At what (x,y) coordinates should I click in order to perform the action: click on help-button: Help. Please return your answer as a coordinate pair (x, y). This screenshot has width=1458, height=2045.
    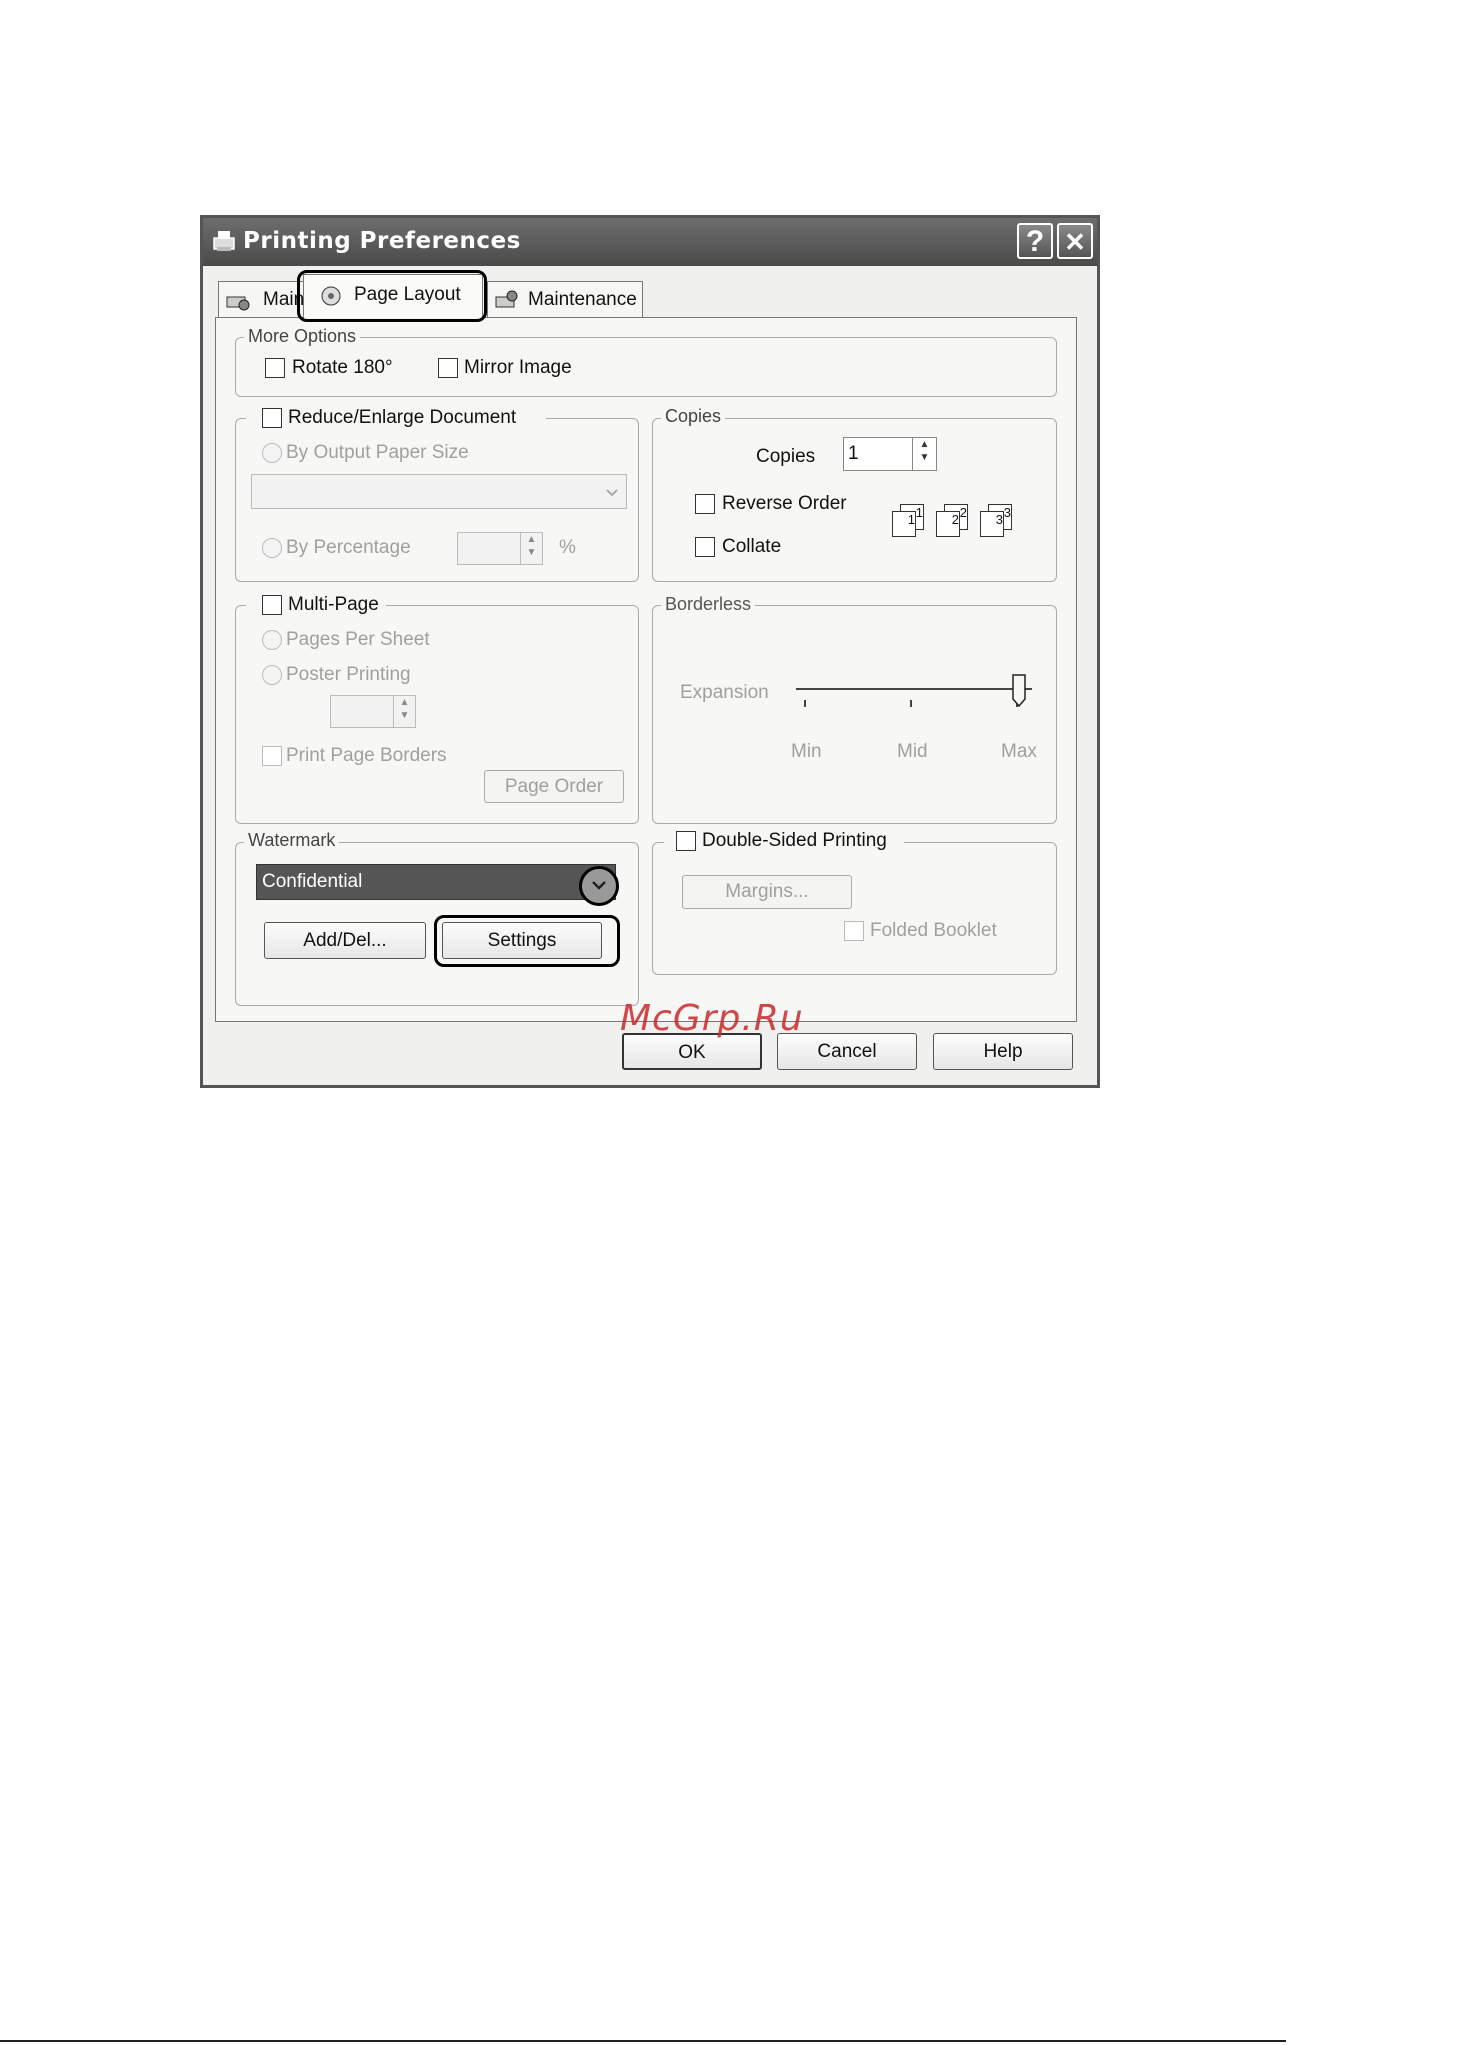
    Looking at the image, I should click on (1003, 1051).